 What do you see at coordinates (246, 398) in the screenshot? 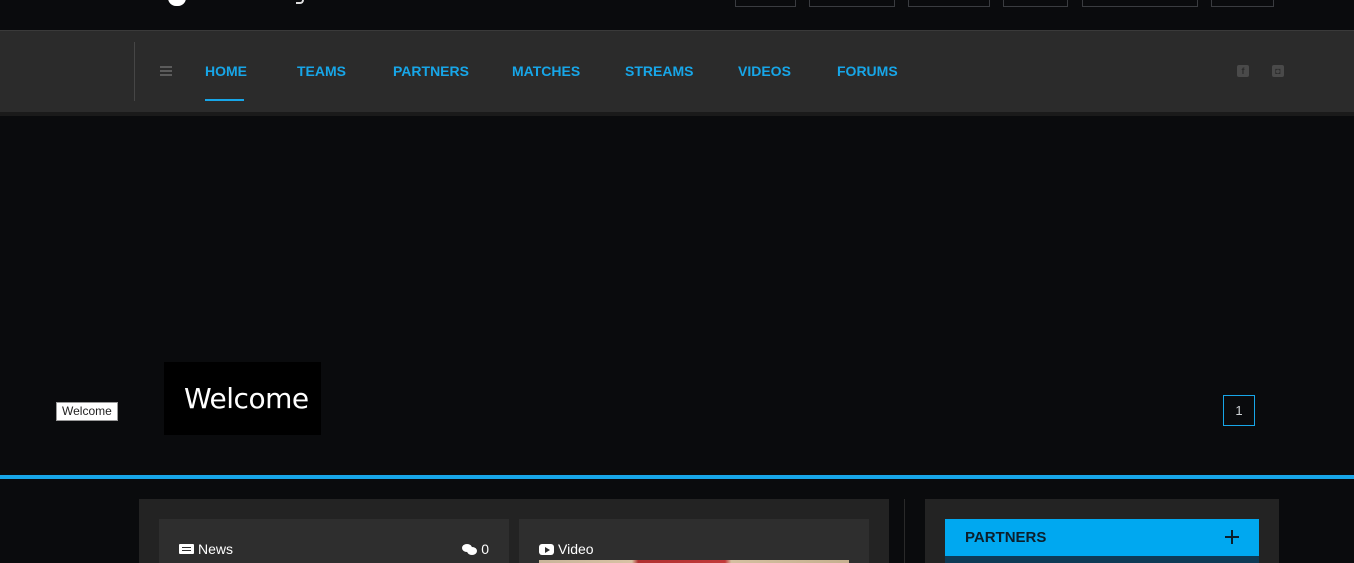
I see `hero-title: Welcome` at bounding box center [246, 398].